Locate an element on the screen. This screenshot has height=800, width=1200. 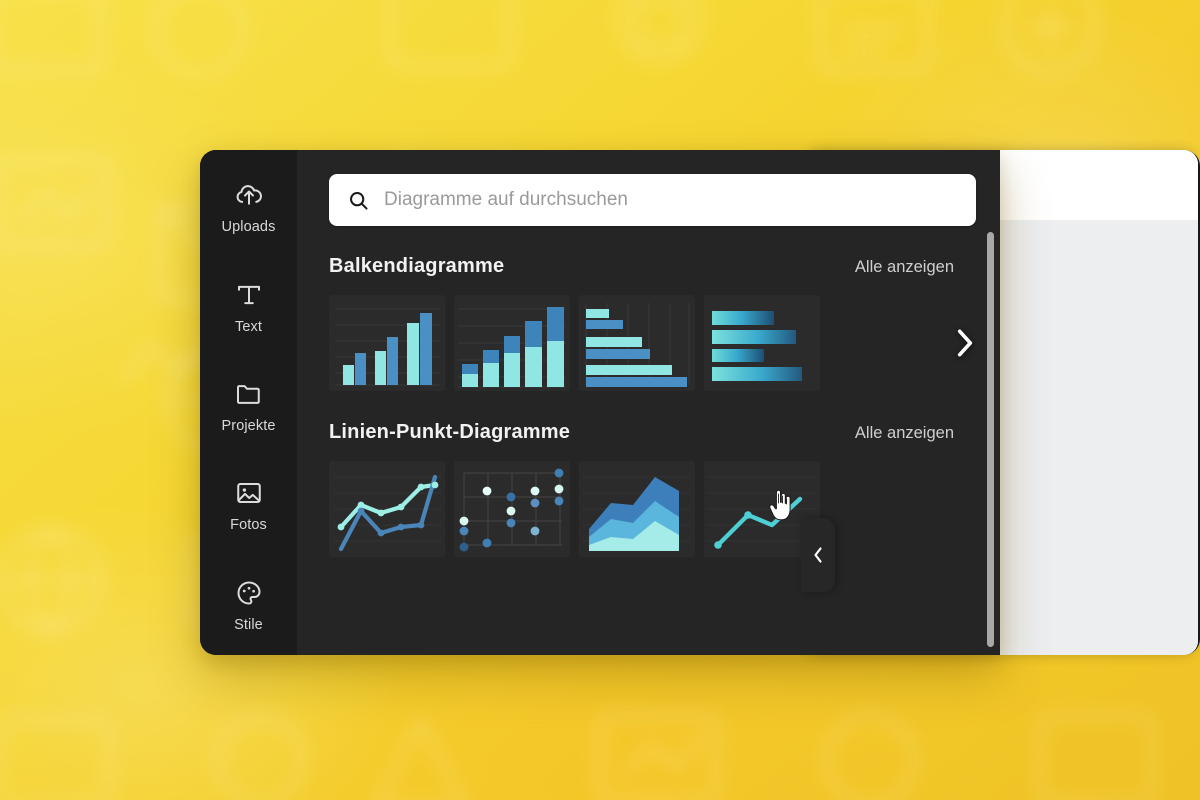
chart-thumb-stacked-area is located at coordinates (637, 509).